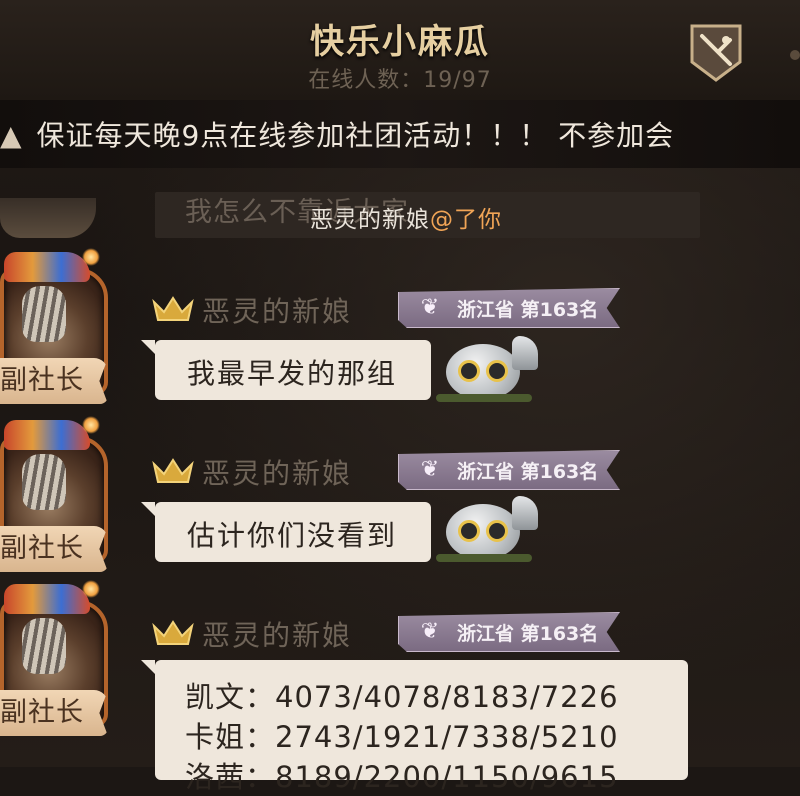 The width and height of the screenshot is (800, 796). I want to click on message-bubble: 我最早发的那组, so click(286, 370).